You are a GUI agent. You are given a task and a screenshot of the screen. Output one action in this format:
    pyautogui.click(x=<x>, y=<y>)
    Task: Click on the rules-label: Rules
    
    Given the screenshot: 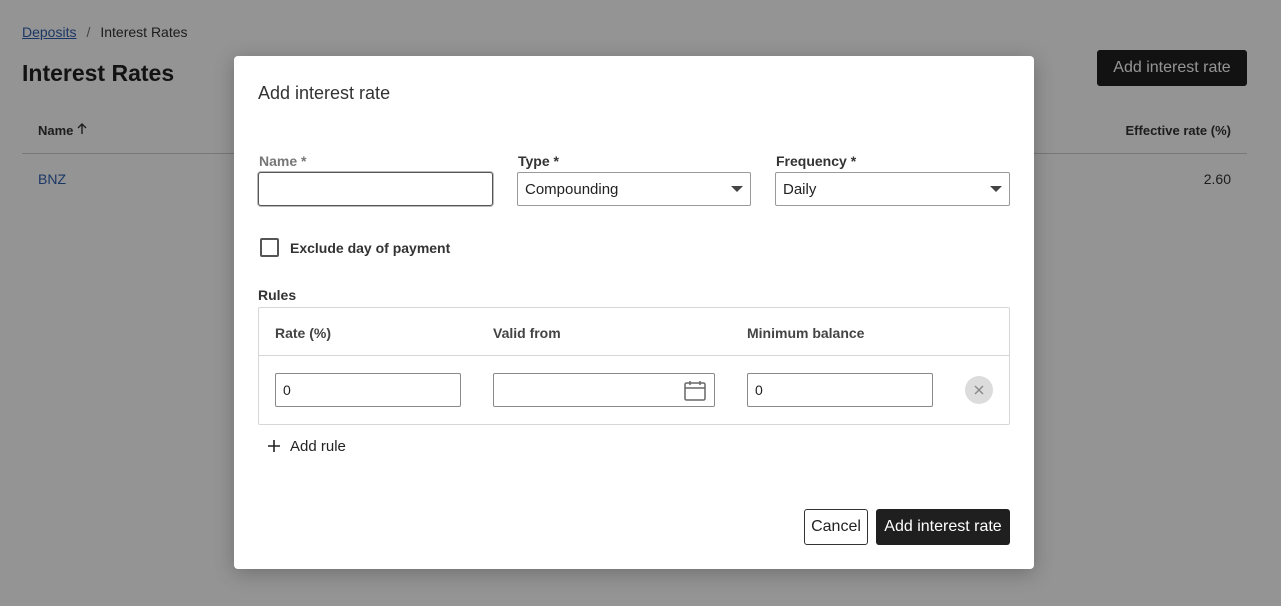 What is the action you would take?
    pyautogui.click(x=277, y=295)
    